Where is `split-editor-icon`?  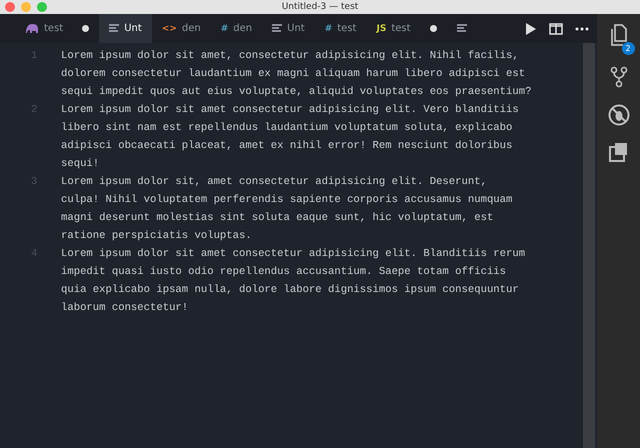 split-editor-icon is located at coordinates (556, 28).